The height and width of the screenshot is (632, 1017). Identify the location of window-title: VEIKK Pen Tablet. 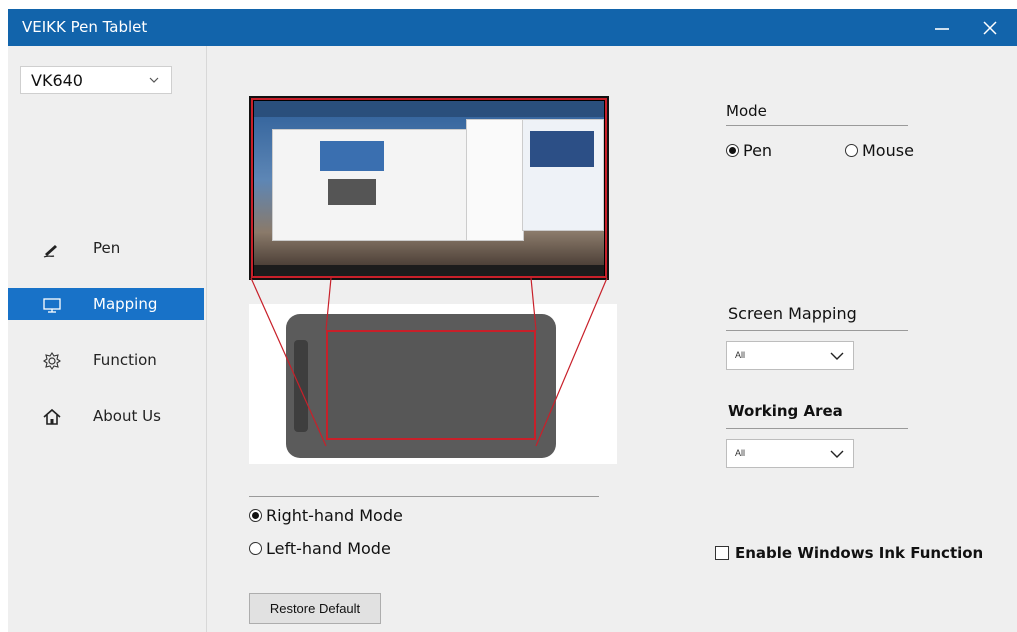
(85, 27).